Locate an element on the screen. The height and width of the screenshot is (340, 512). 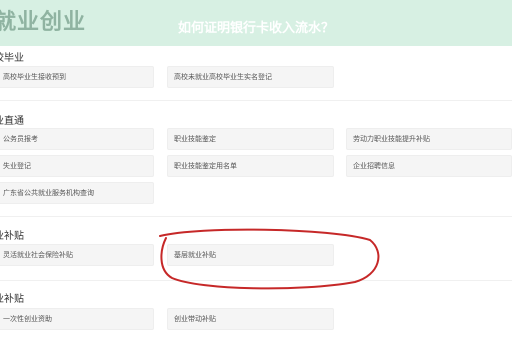
service-card: 公务员报考 is located at coordinates (77, 139).